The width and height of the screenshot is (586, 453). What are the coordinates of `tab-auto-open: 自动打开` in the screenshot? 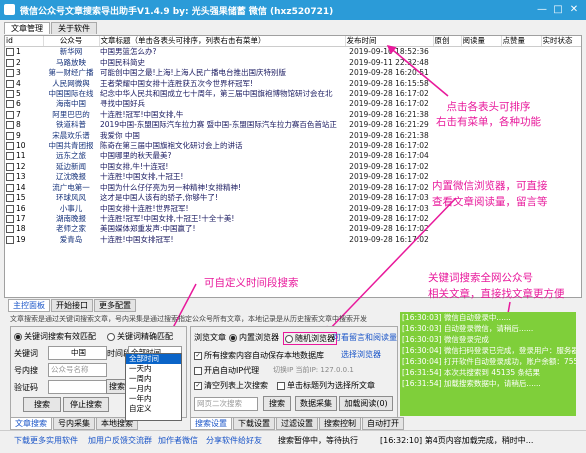 It's located at (383, 423).